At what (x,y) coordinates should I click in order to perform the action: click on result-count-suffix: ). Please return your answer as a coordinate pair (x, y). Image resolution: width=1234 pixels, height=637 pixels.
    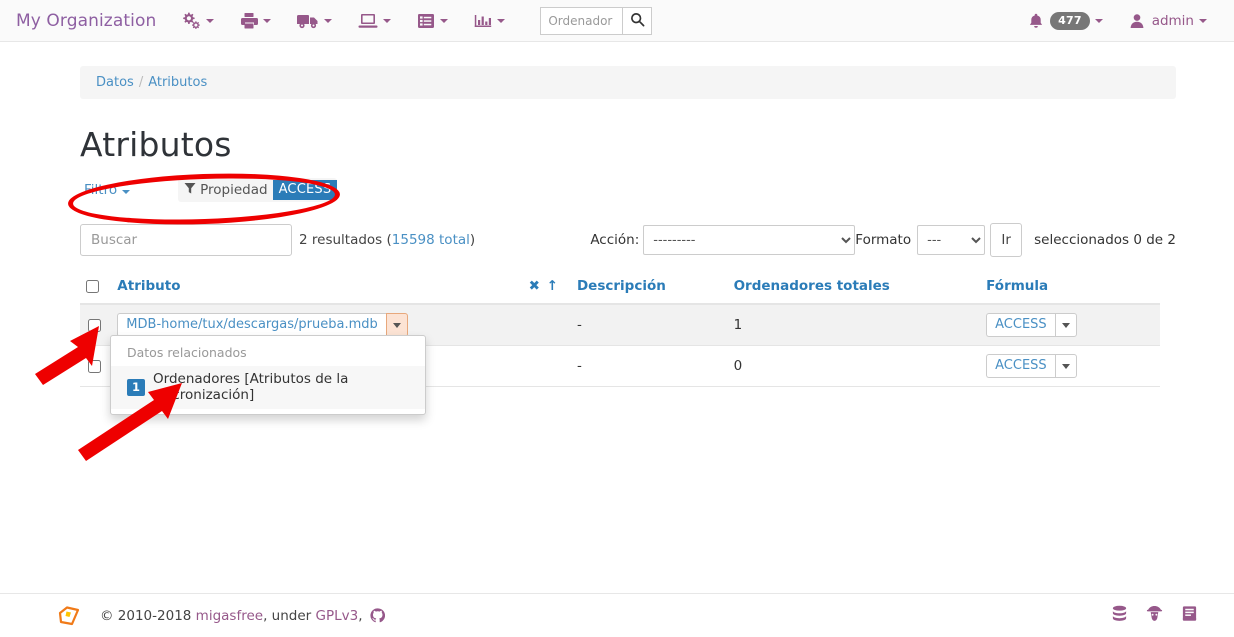
    Looking at the image, I should click on (472, 240).